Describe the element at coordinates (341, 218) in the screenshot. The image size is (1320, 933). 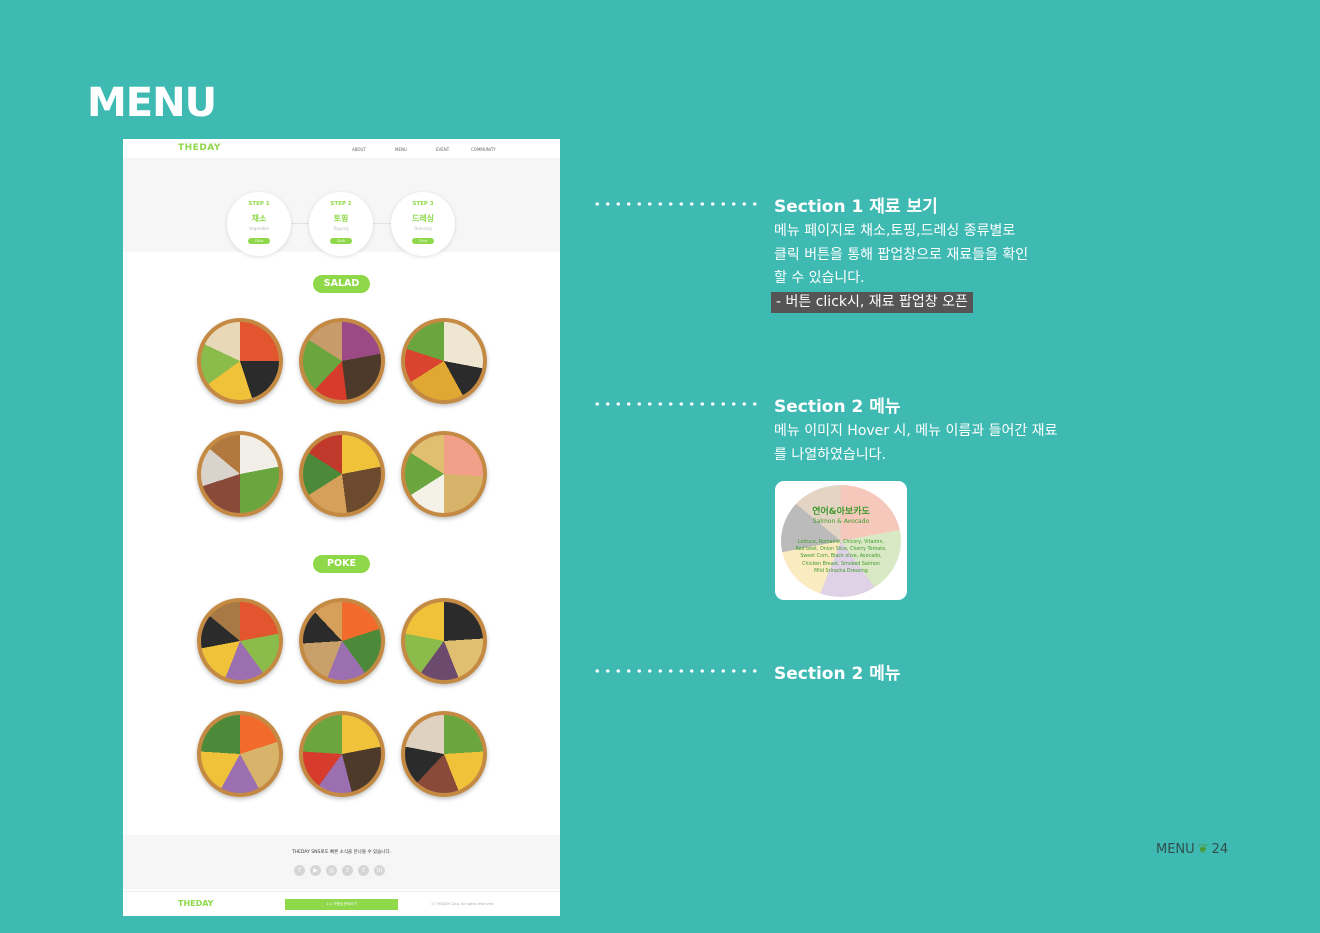
I see `step-title: 토핑` at that location.